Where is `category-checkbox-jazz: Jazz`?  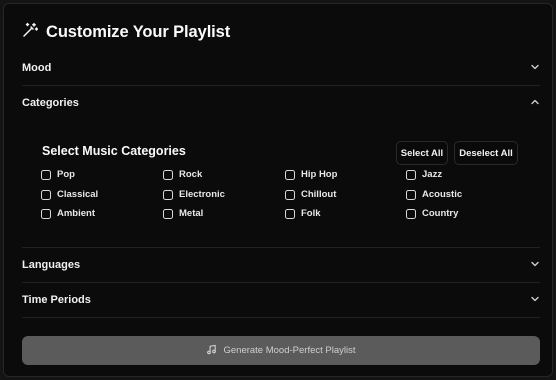
category-checkbox-jazz: Jazz is located at coordinates (424, 174).